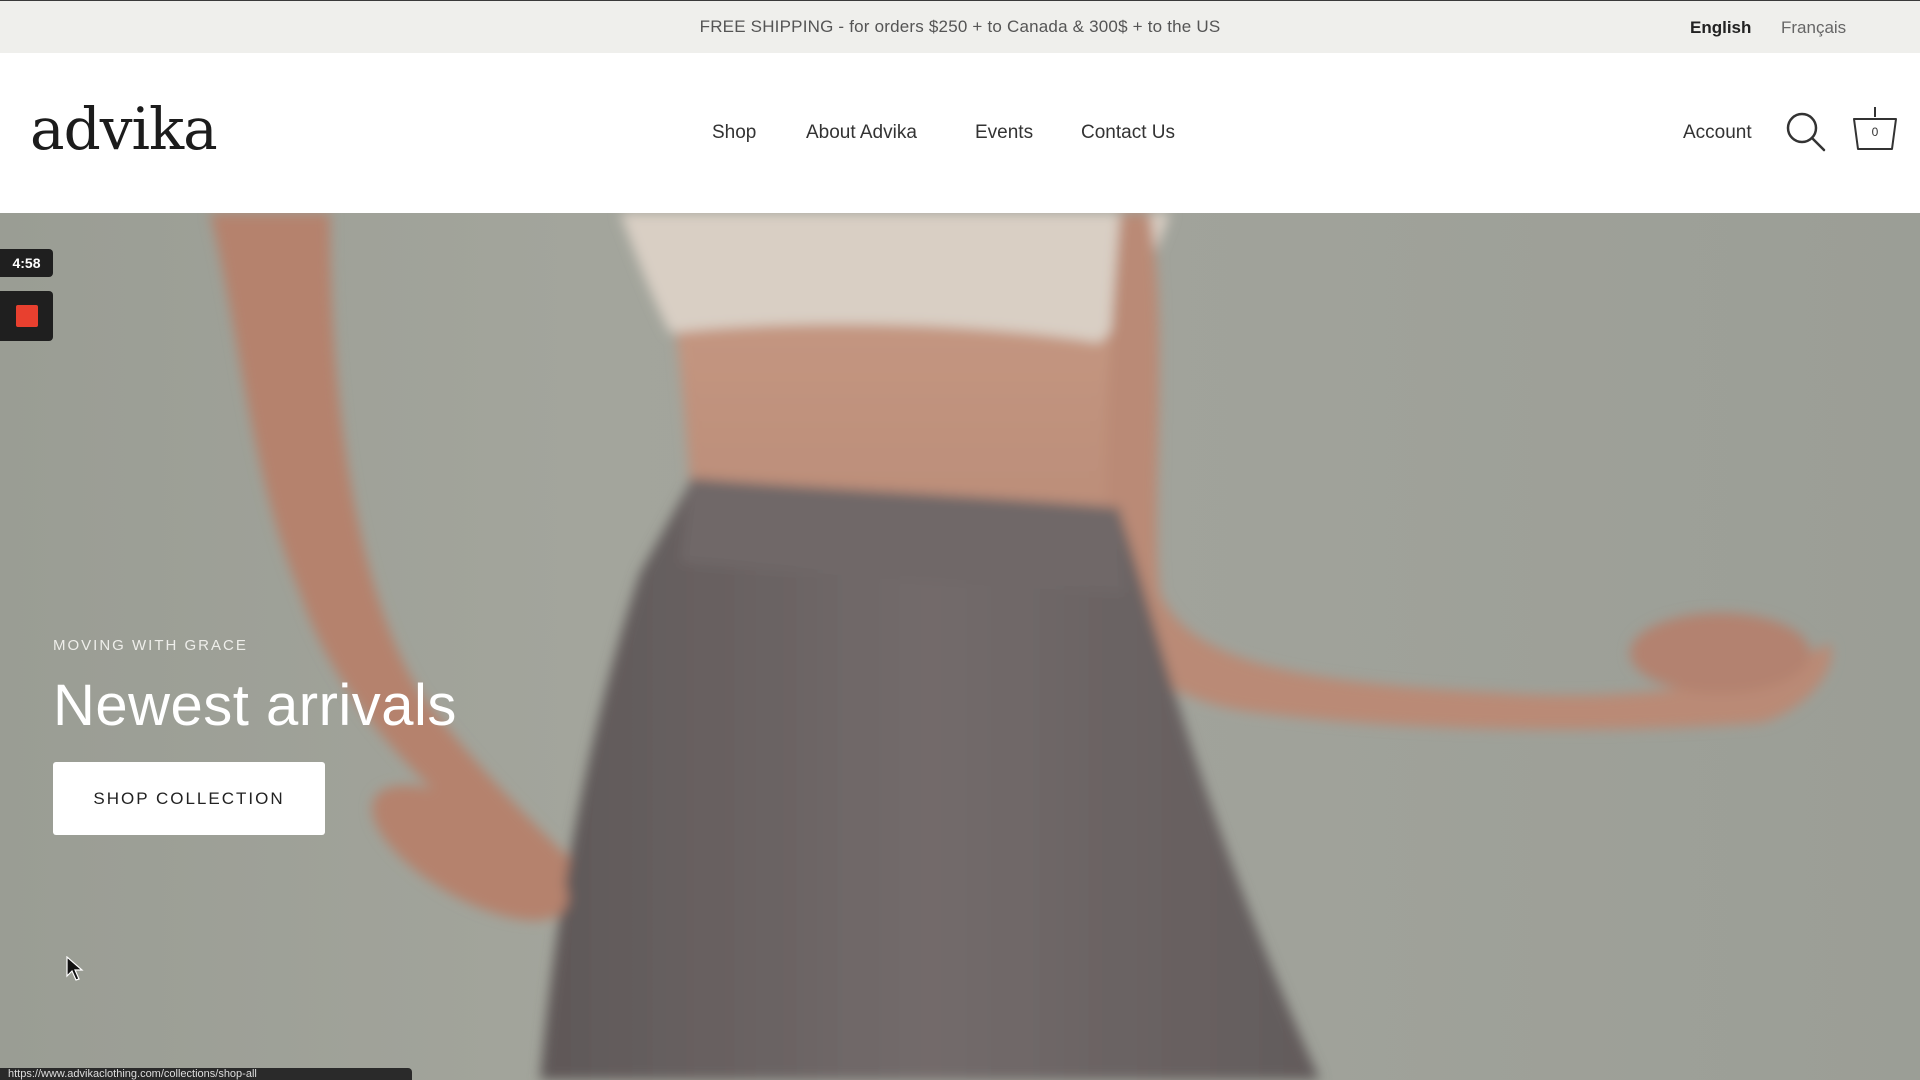  Describe the element at coordinates (26, 263) in the screenshot. I see `recording-timer: 4:58` at that location.